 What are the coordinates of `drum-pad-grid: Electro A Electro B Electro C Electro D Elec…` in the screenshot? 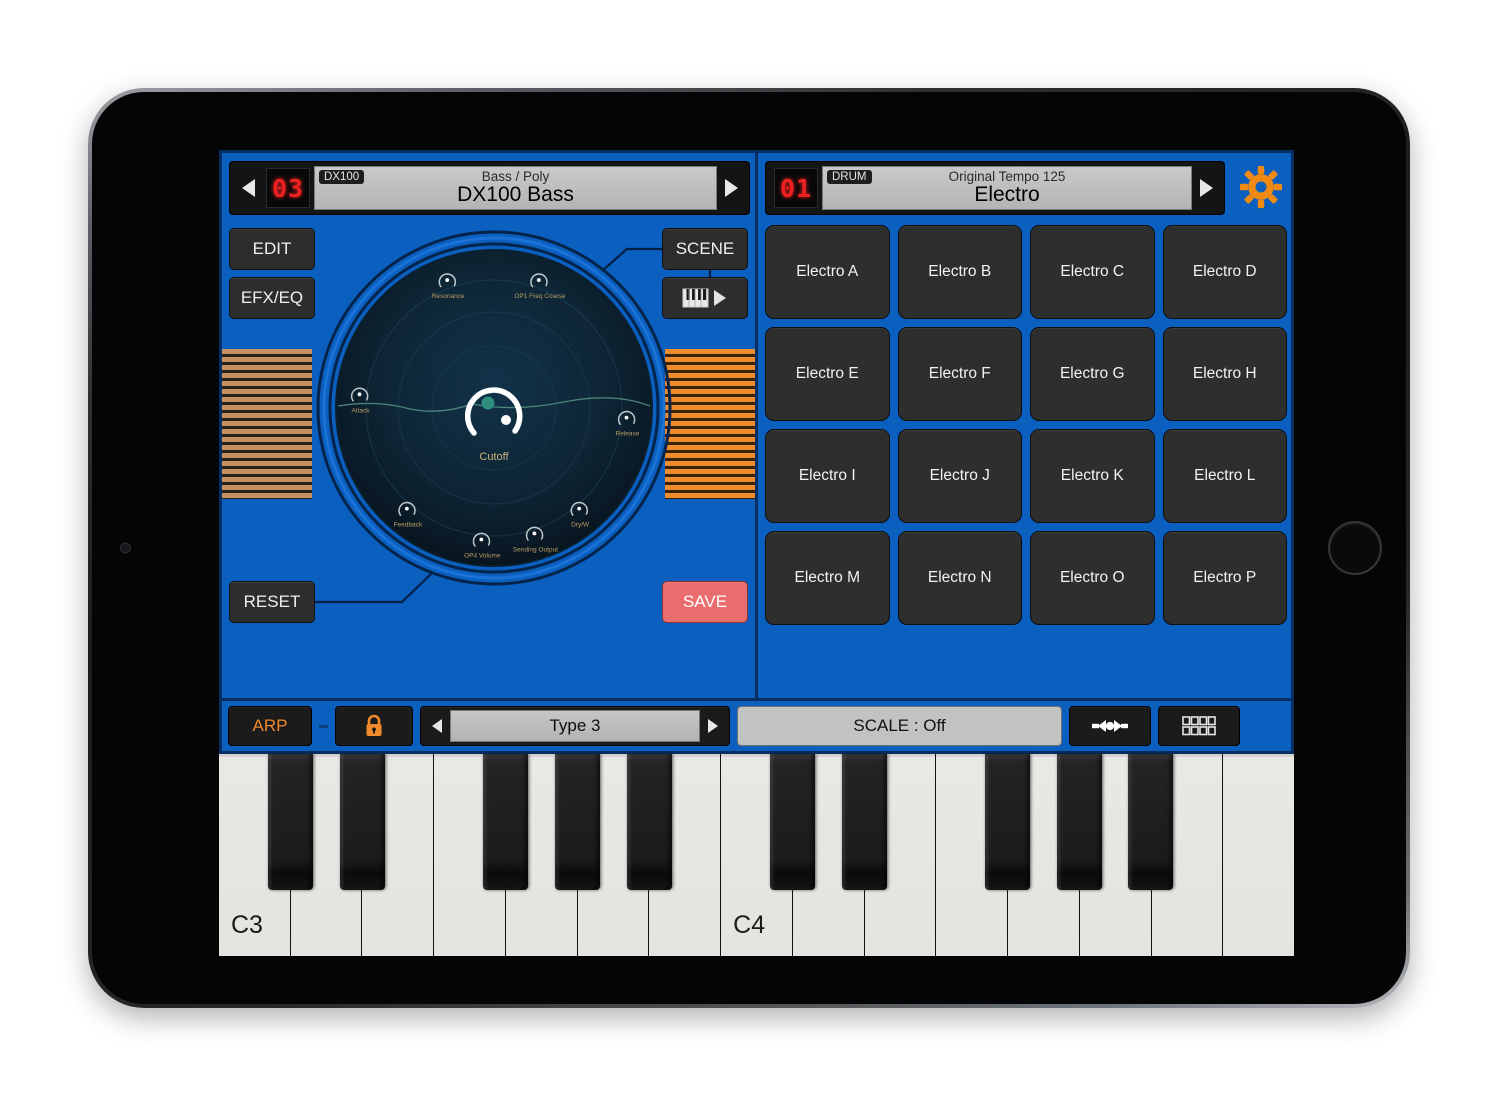 It's located at (1026, 425).